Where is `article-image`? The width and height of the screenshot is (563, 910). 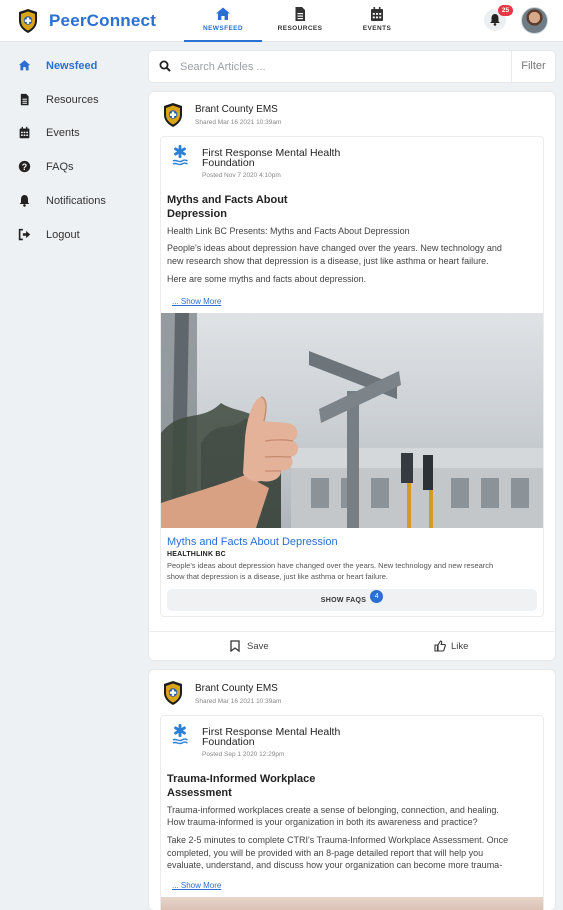 article-image is located at coordinates (352, 903).